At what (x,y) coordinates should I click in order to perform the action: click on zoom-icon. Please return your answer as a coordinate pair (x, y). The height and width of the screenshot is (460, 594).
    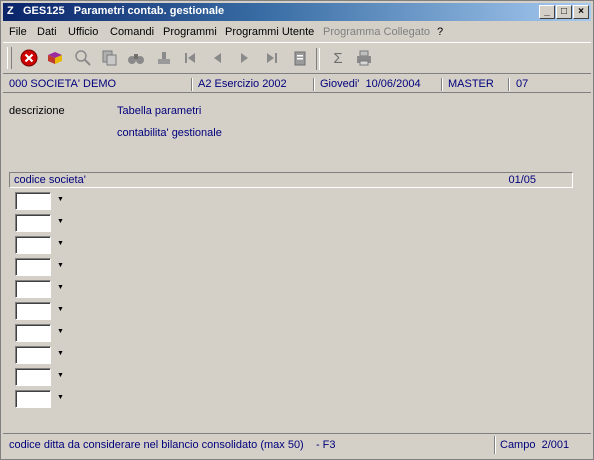
    Looking at the image, I should click on (83, 59).